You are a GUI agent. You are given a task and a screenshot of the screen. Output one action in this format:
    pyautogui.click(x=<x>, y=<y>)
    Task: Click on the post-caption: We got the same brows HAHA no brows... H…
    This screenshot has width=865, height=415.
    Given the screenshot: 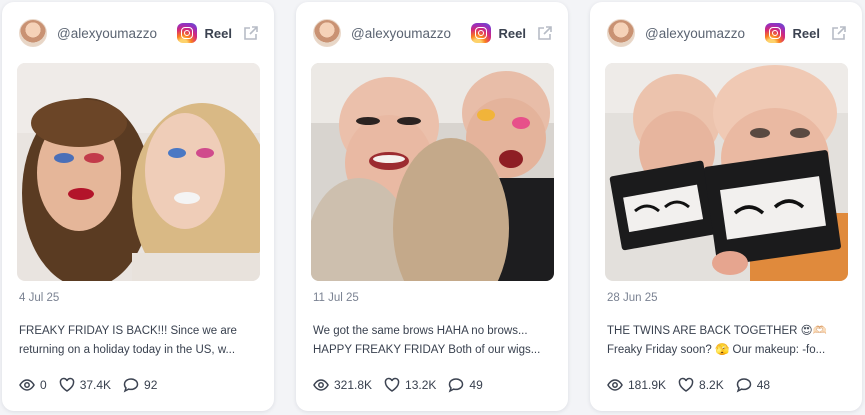 What is the action you would take?
    pyautogui.click(x=436, y=341)
    